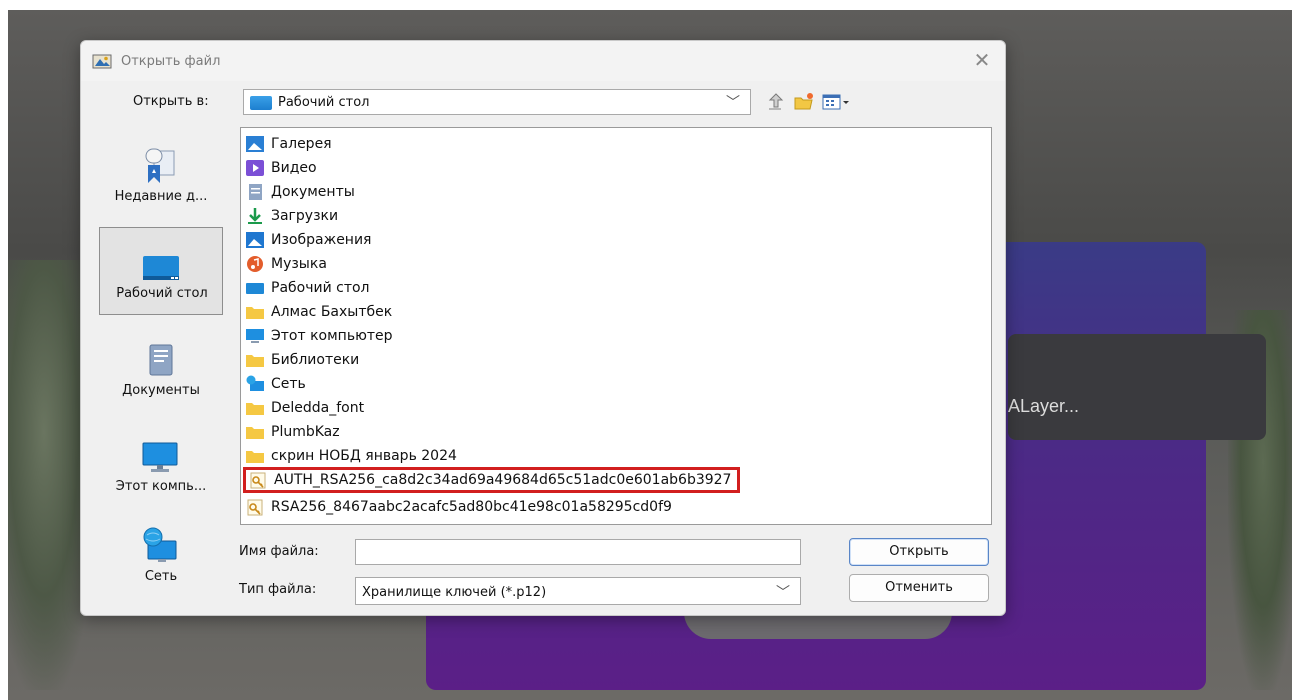 This screenshot has width=1292, height=700. I want to click on file-name: Видео, so click(294, 168).